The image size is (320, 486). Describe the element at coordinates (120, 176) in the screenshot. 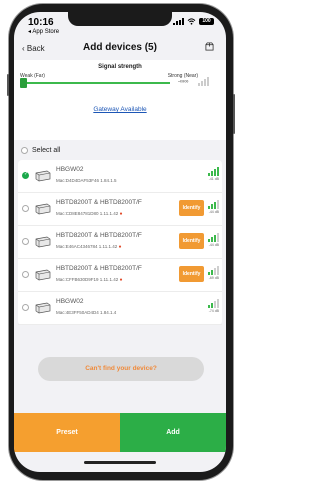

I see `device-row: HBGW02 Mac:D4D4DAF53F46 1.84.1.5 -41 dB` at that location.